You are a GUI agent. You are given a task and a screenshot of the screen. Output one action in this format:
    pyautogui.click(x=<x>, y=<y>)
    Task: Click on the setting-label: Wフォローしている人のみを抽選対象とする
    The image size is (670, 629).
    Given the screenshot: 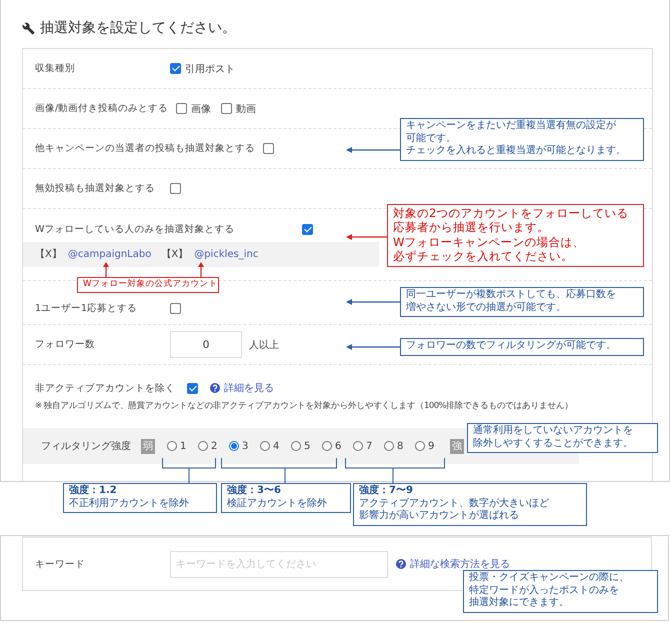 What is the action you would take?
    pyautogui.click(x=134, y=229)
    